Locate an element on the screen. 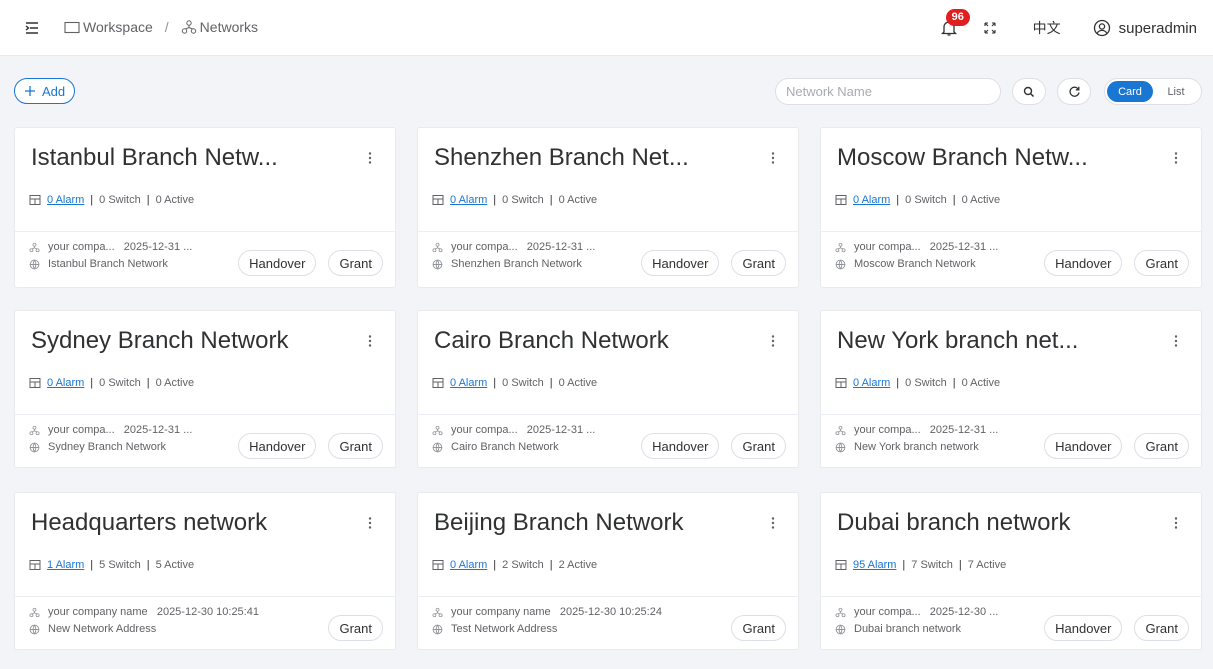 The width and height of the screenshot is (1213, 669). notification-button: 96 is located at coordinates (954, 23).